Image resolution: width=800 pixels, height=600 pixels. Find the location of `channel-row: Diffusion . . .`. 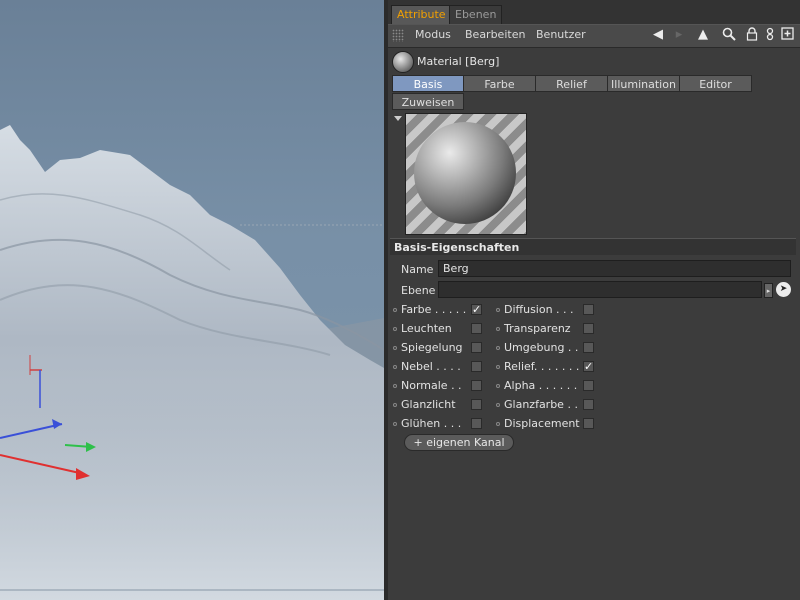

channel-row: Diffusion . . . is located at coordinates (593, 310).